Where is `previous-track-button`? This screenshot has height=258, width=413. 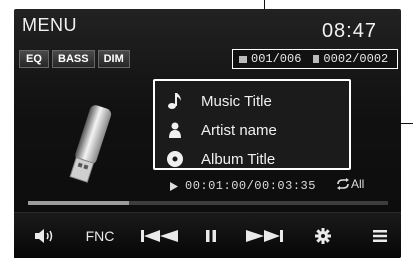 previous-track-button is located at coordinates (160, 236).